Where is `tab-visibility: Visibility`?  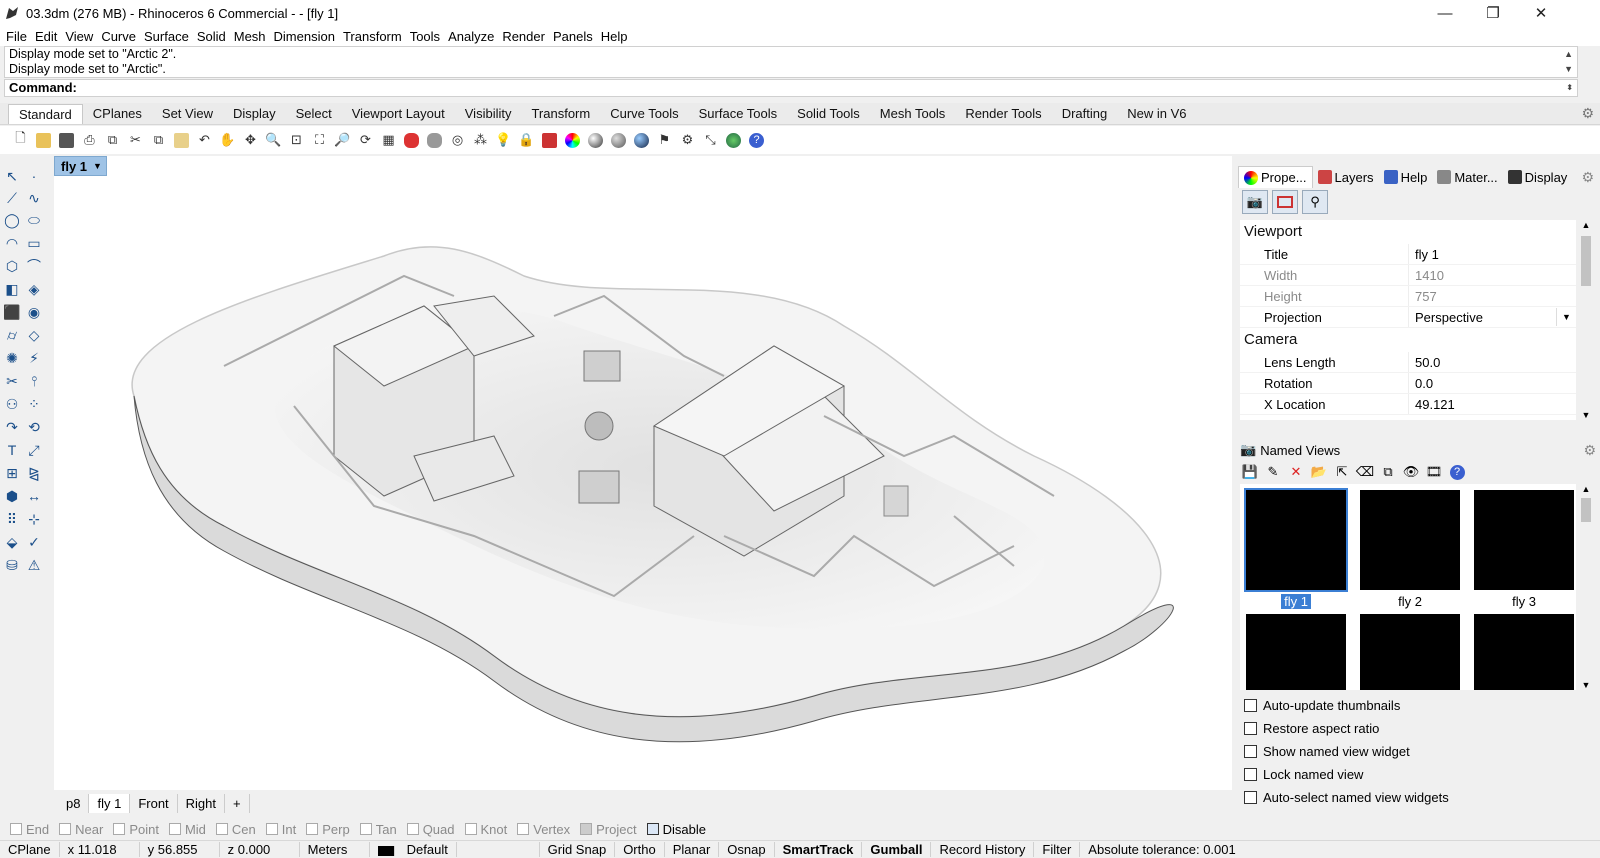 tab-visibility: Visibility is located at coordinates (488, 114).